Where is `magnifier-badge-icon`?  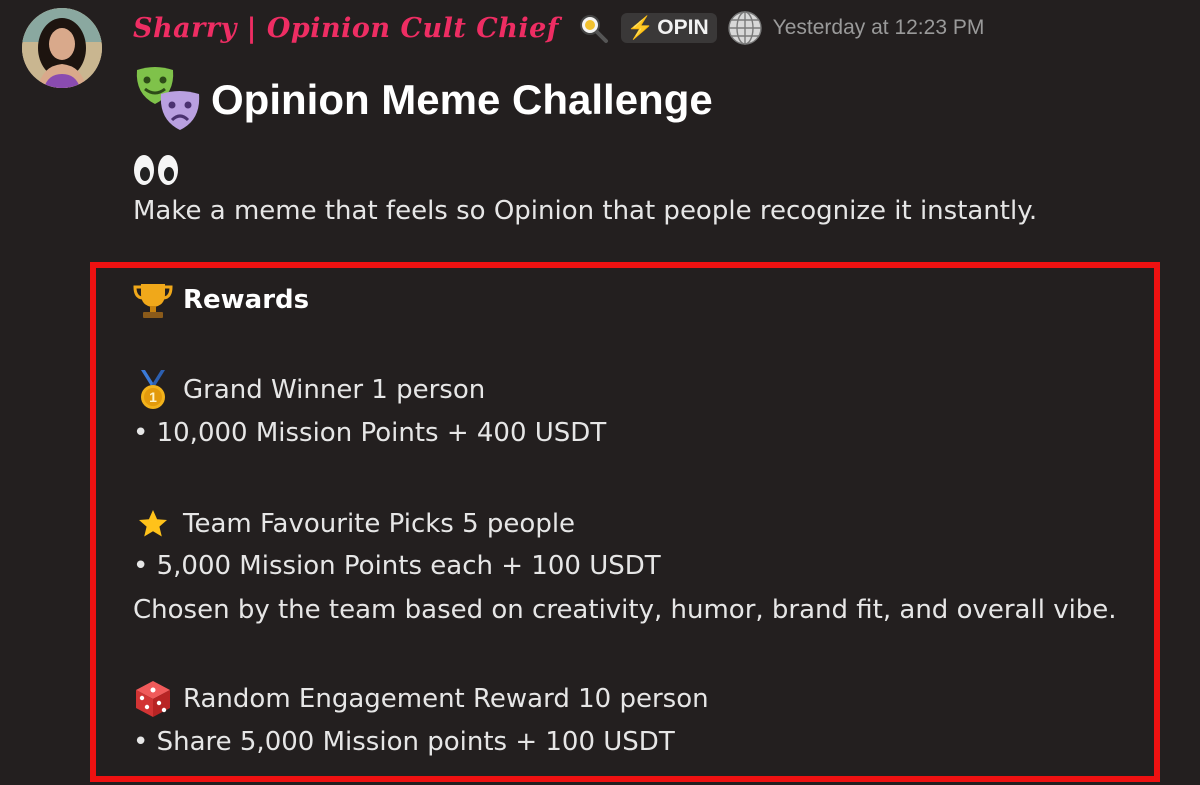
magnifier-badge-icon is located at coordinates (593, 28).